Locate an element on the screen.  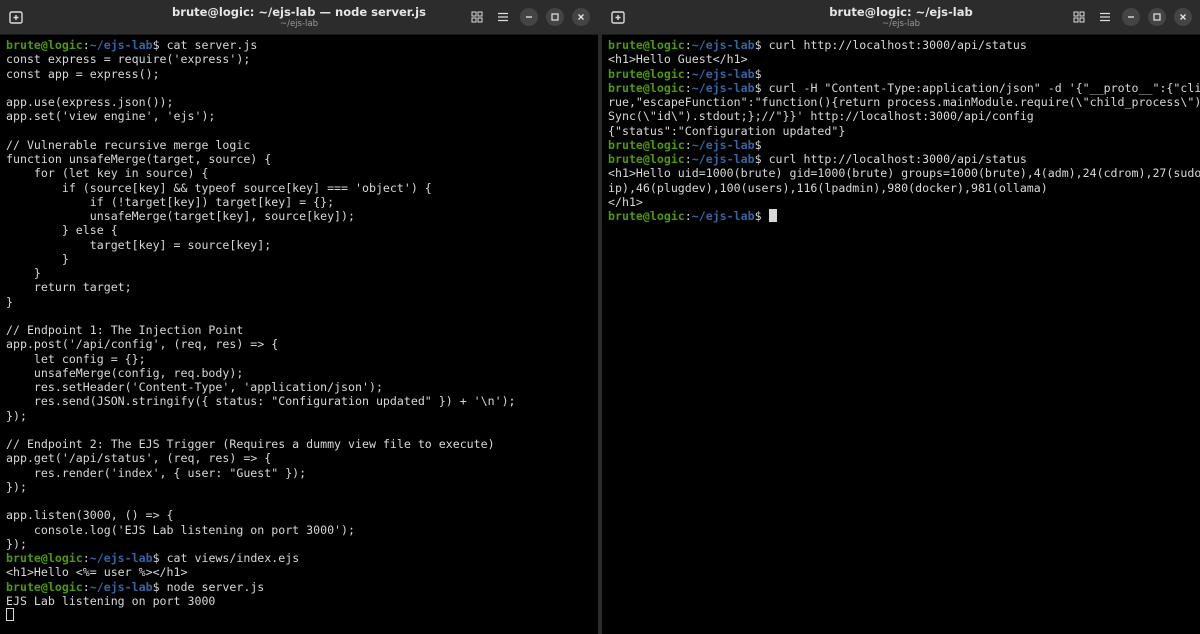
output-line: app.listen(3000, () => { is located at coordinates (90, 515).